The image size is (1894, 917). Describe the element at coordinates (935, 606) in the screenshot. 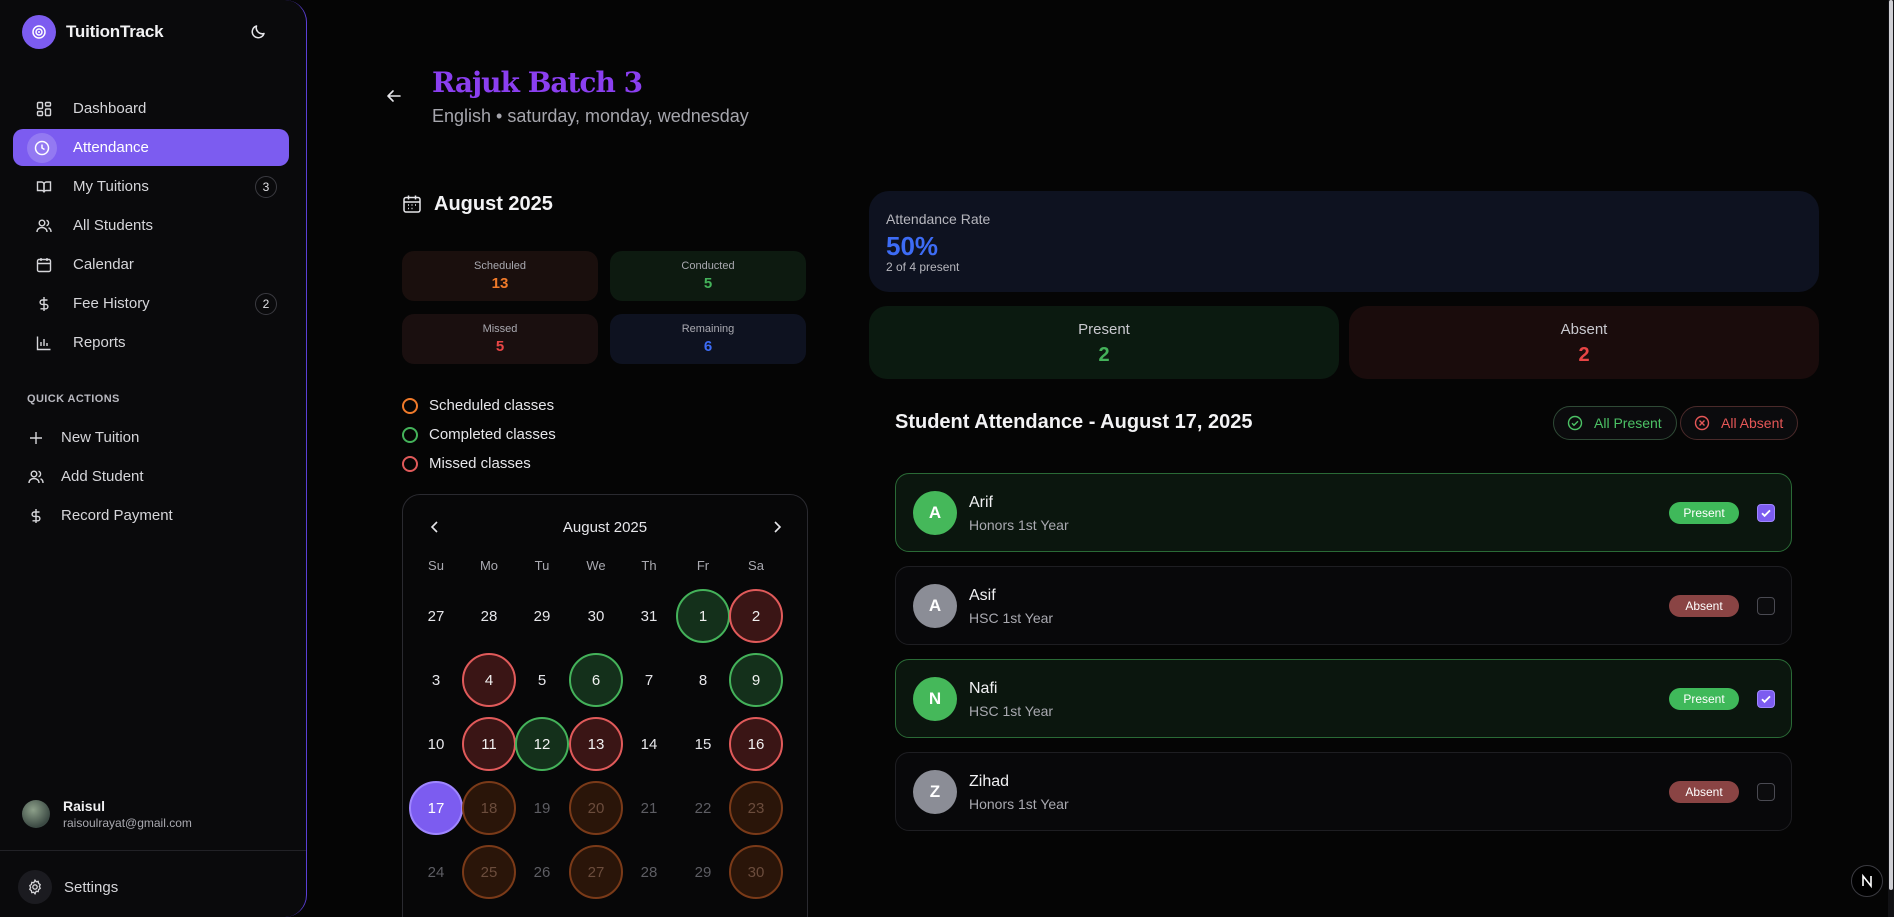

I see `student-avatar: A` at that location.